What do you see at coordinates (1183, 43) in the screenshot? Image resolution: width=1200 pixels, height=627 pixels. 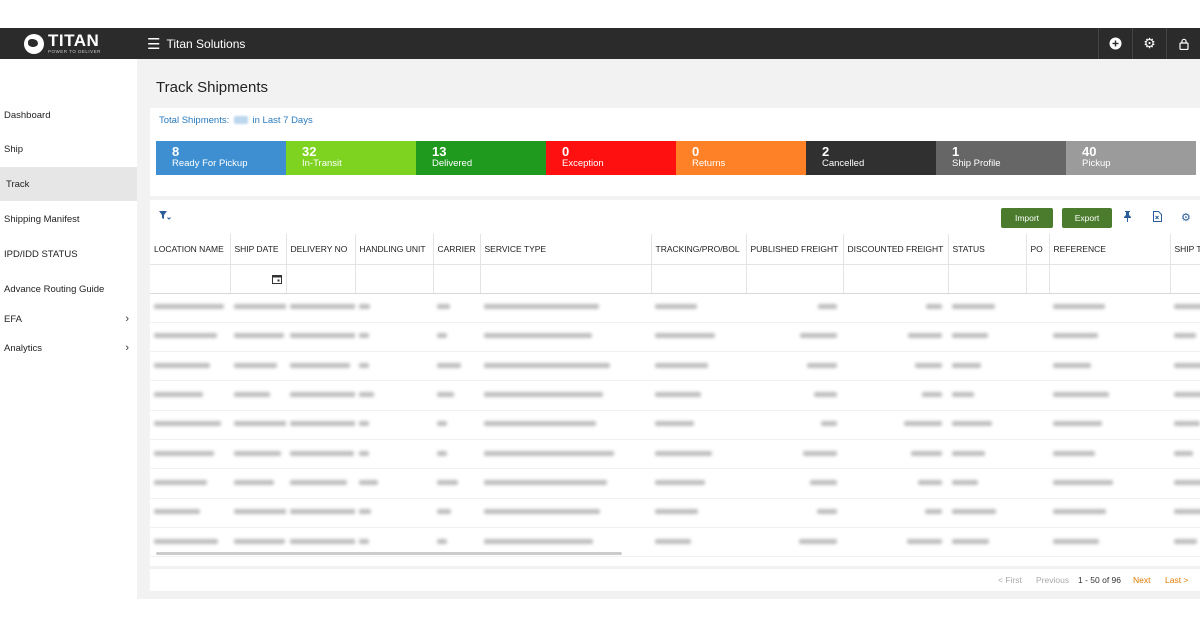 I see `lock-icon` at bounding box center [1183, 43].